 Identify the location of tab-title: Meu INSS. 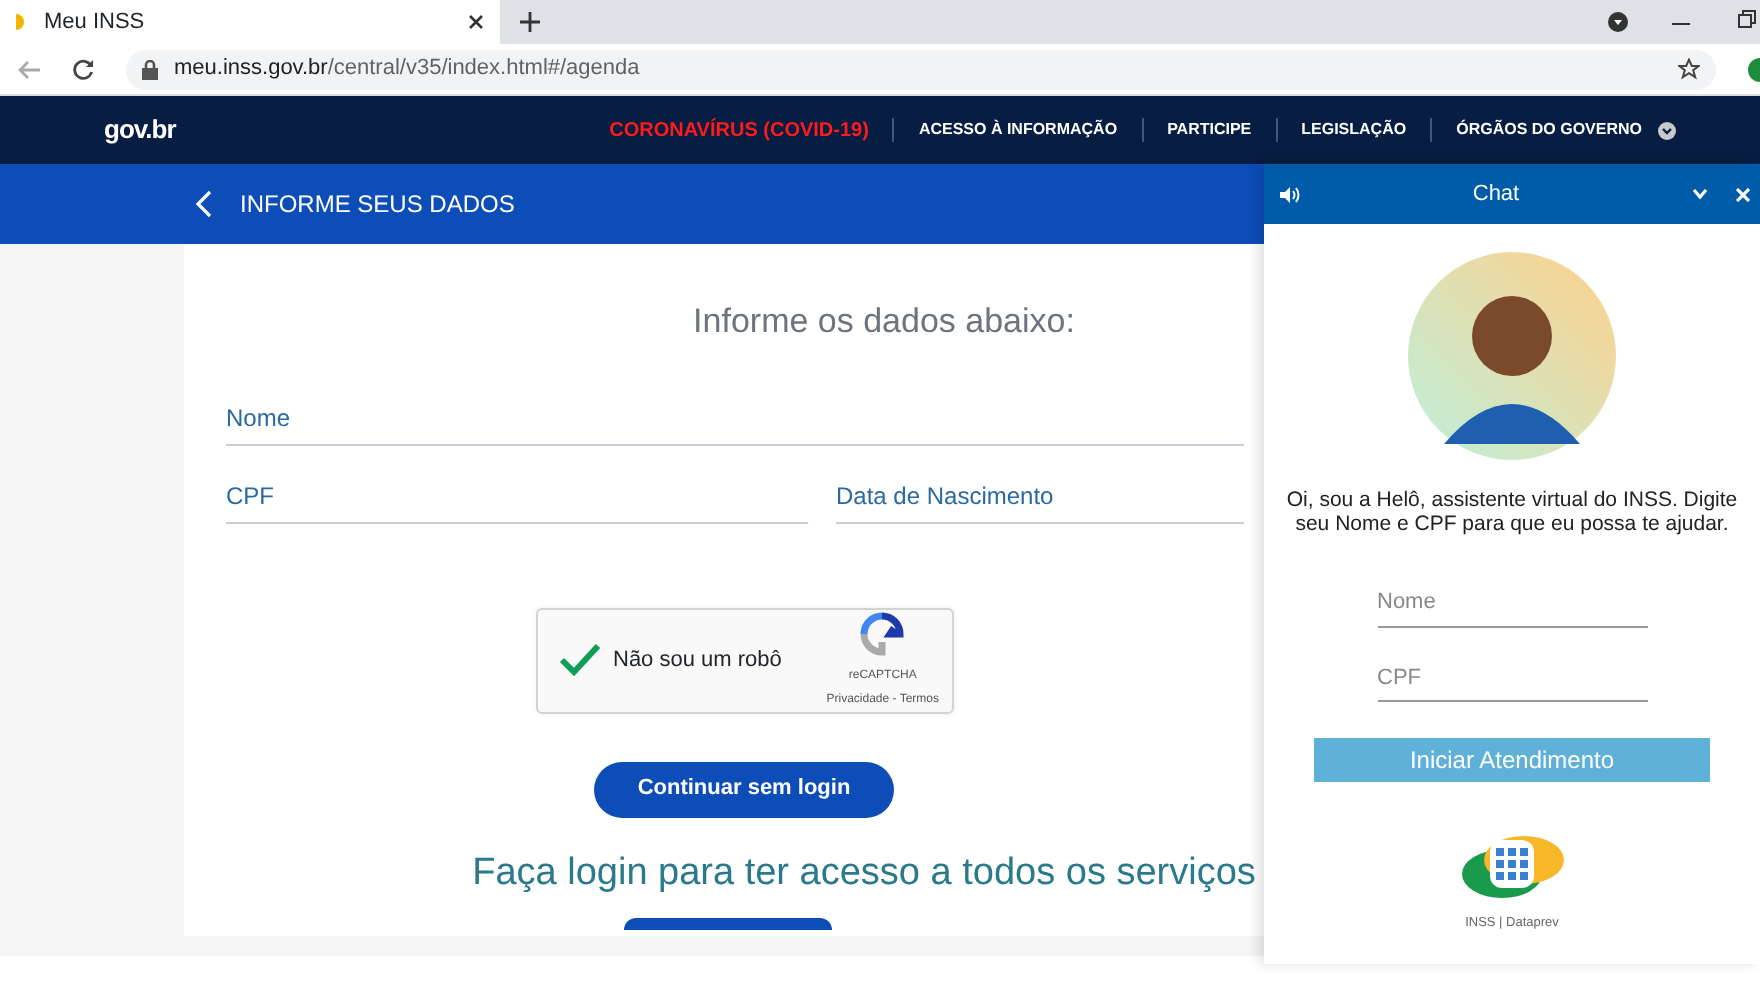
(95, 22).